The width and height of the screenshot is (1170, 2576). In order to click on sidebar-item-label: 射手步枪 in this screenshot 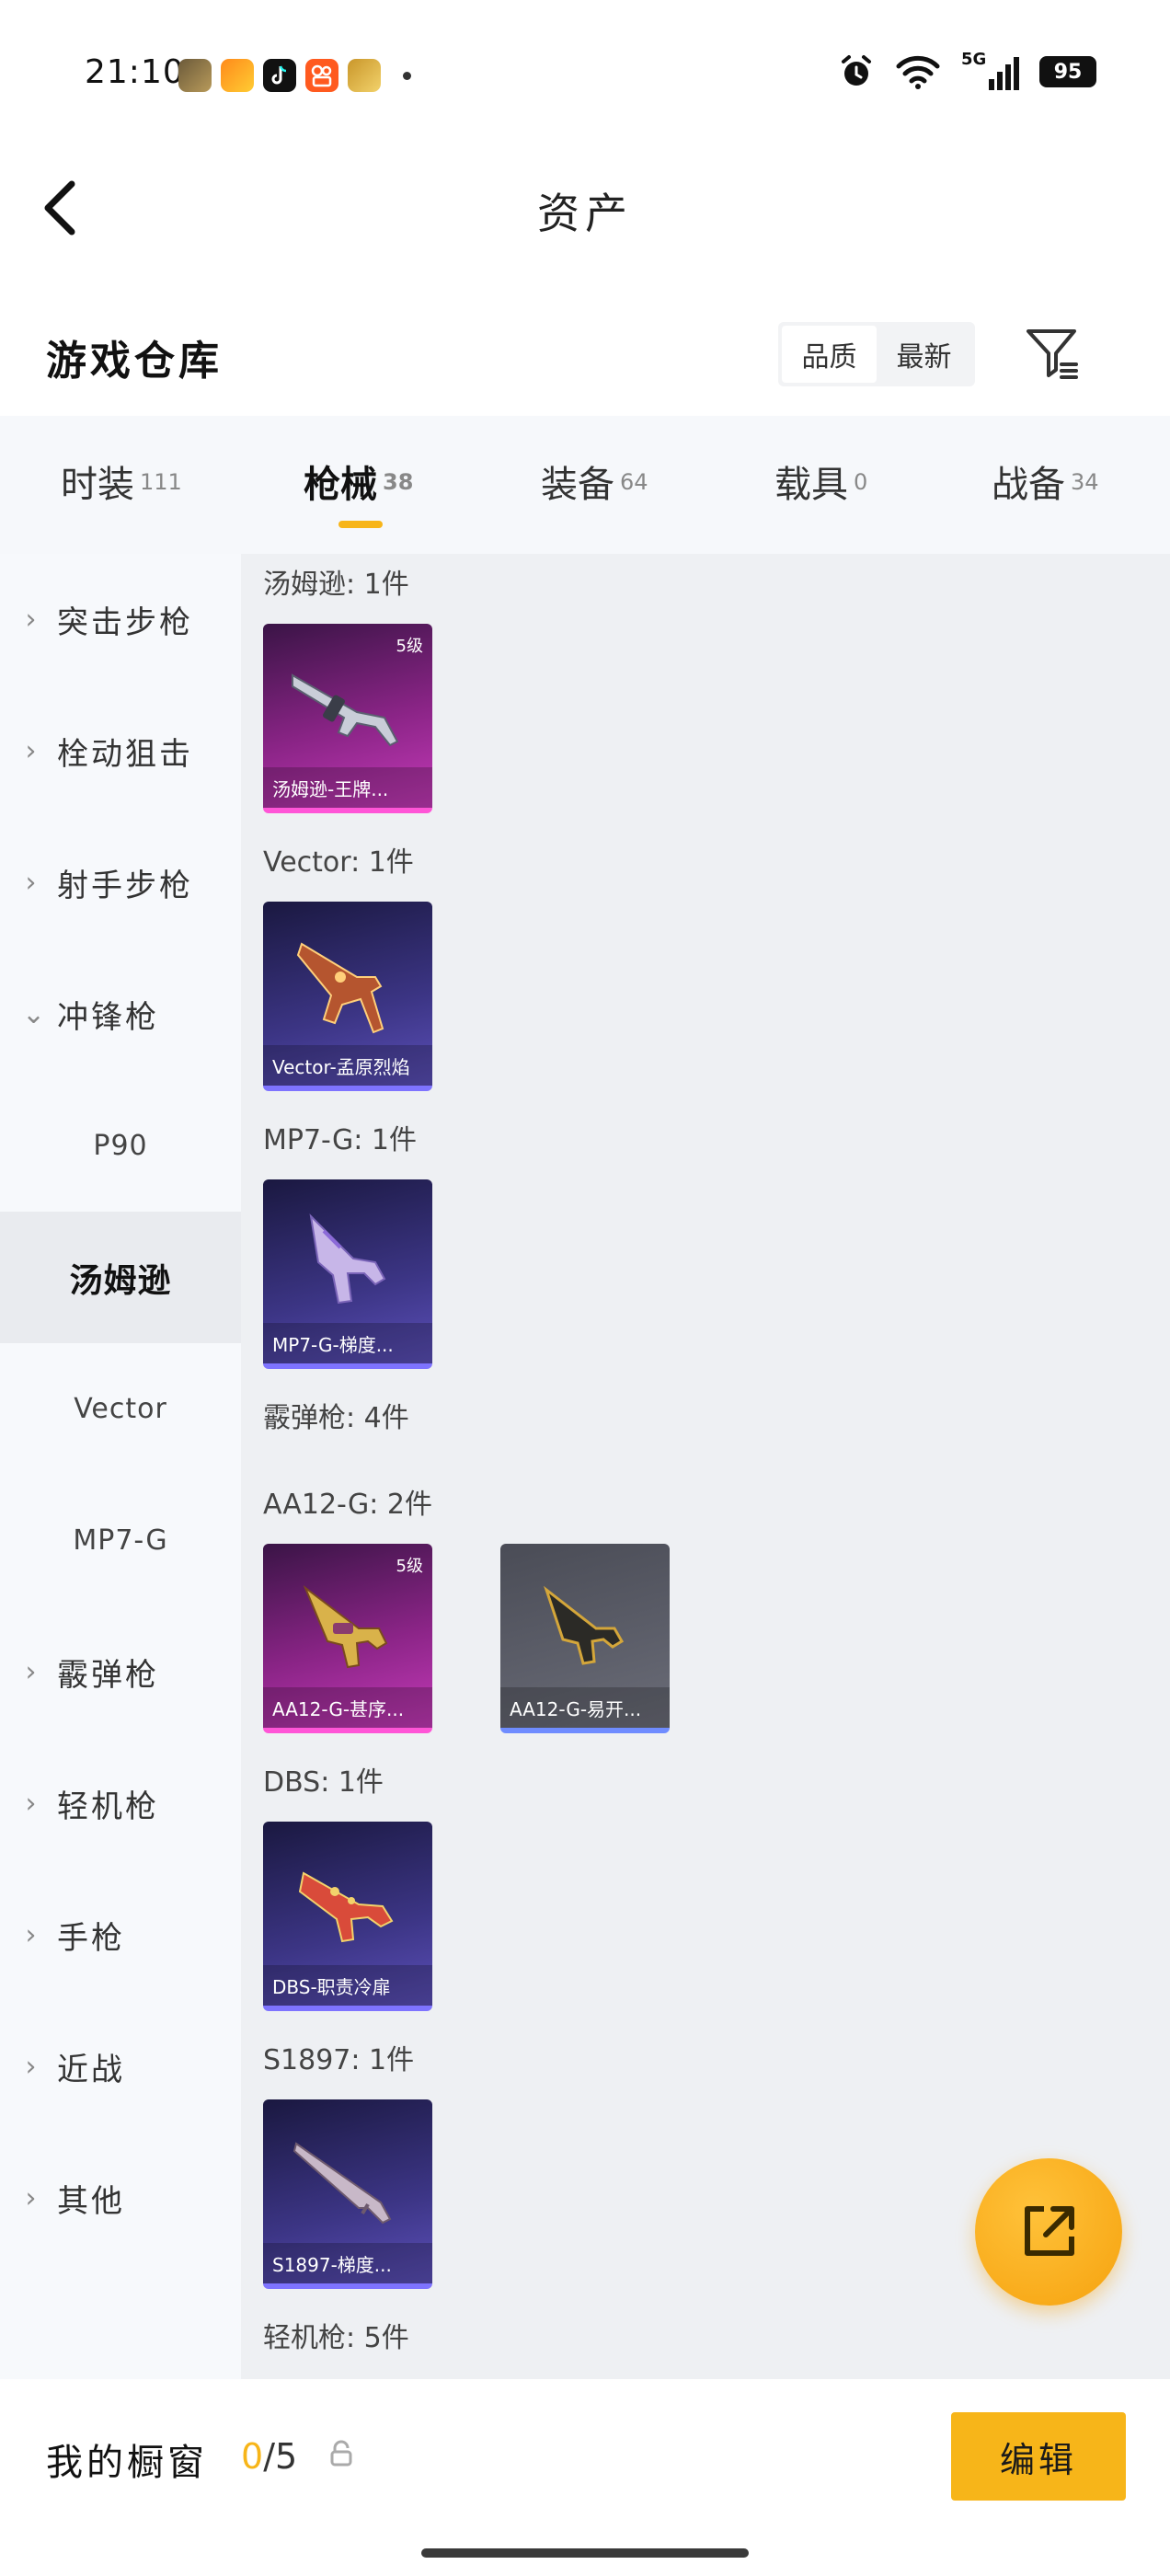, I will do `click(125, 886)`.